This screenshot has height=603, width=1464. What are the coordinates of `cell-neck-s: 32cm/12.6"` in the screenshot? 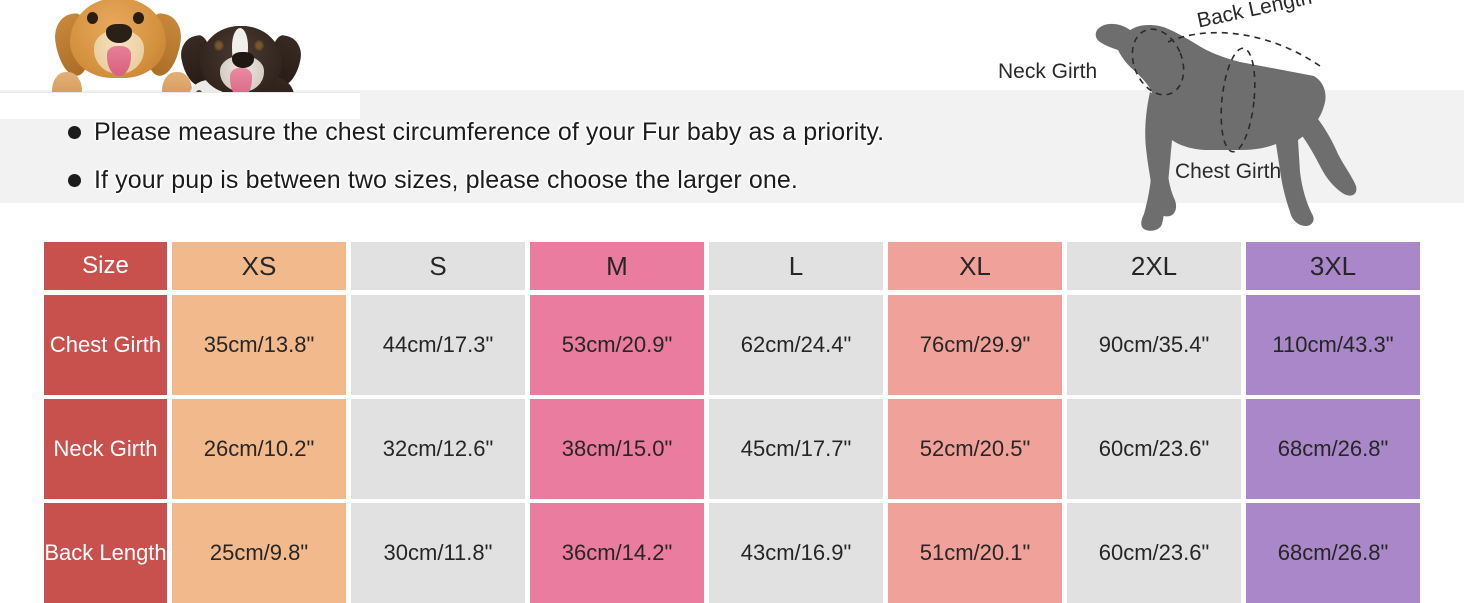 It's located at (438, 449).